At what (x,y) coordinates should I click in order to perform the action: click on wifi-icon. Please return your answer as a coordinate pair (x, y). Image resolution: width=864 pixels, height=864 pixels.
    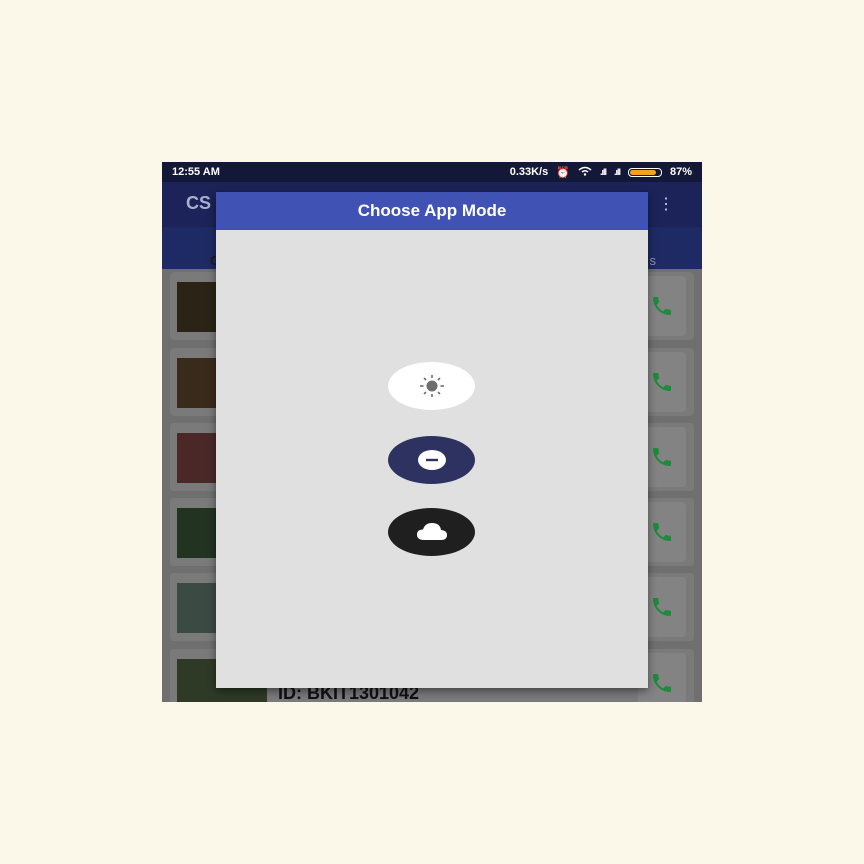
    Looking at the image, I should click on (585, 172).